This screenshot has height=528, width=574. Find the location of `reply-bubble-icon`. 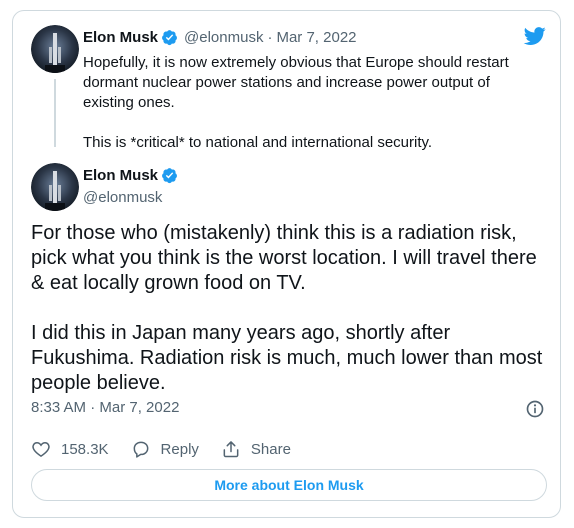

reply-bubble-icon is located at coordinates (140, 449).